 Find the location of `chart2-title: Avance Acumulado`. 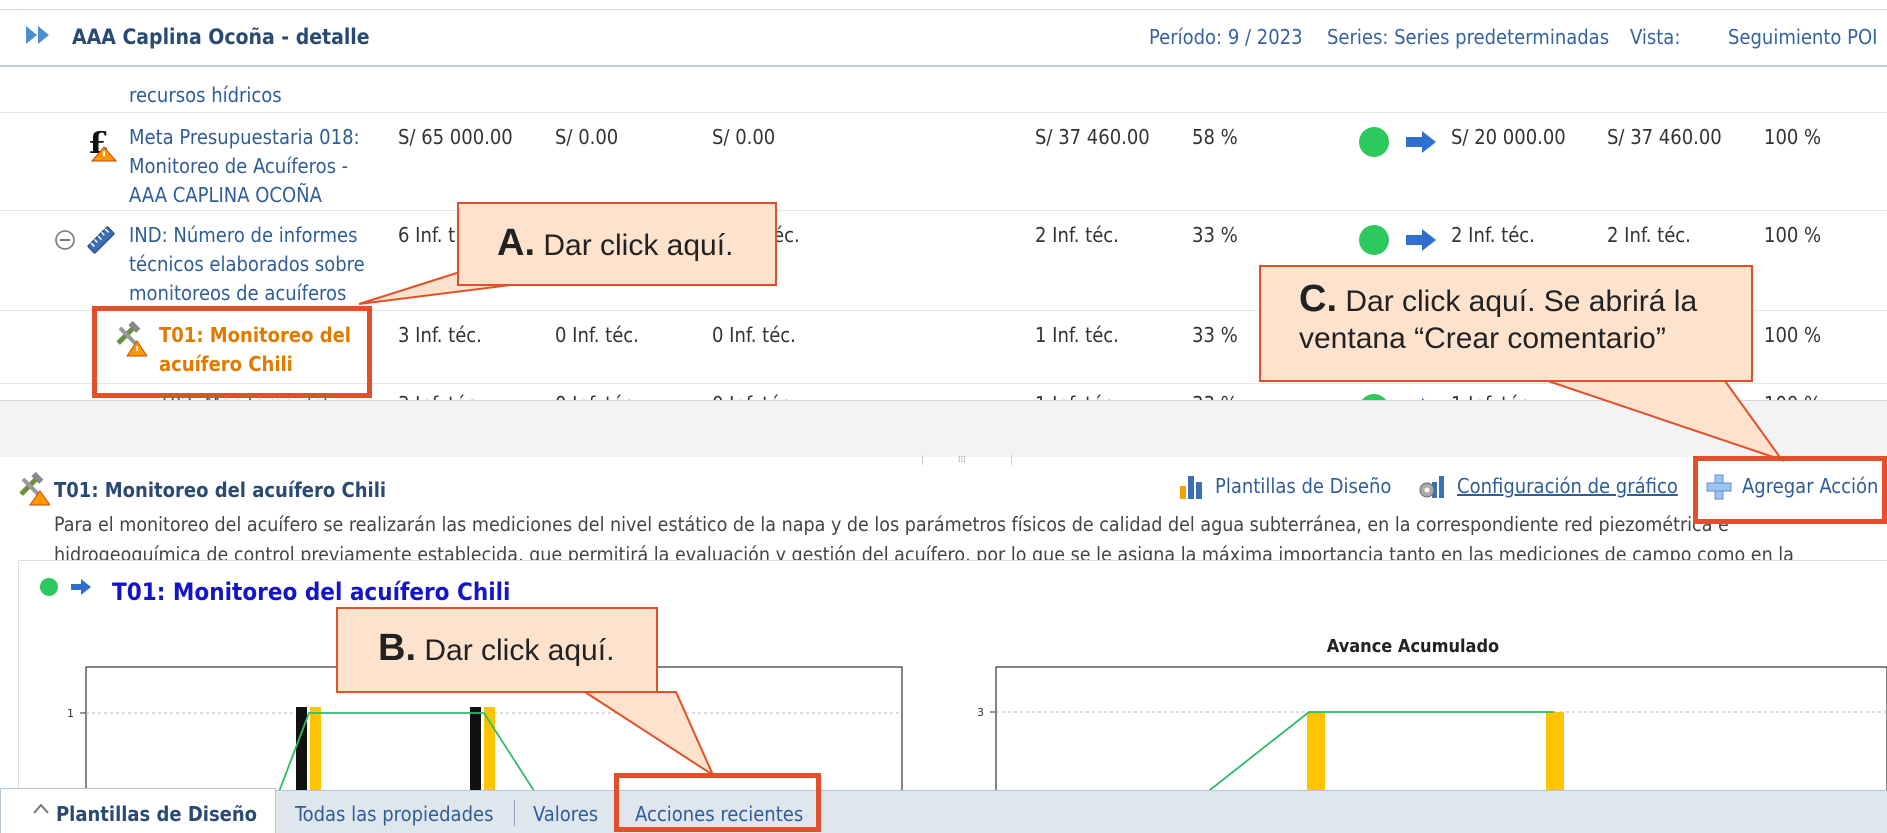

chart2-title: Avance Acumulado is located at coordinates (1413, 646).